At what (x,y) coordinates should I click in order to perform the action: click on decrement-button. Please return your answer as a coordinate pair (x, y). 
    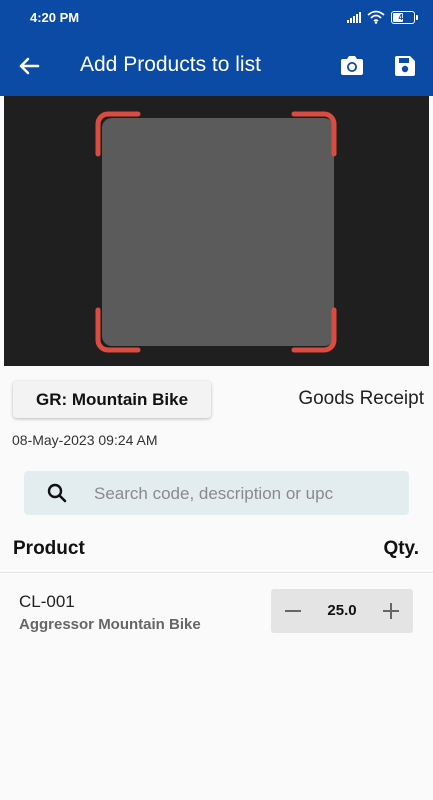
    Looking at the image, I should click on (293, 611).